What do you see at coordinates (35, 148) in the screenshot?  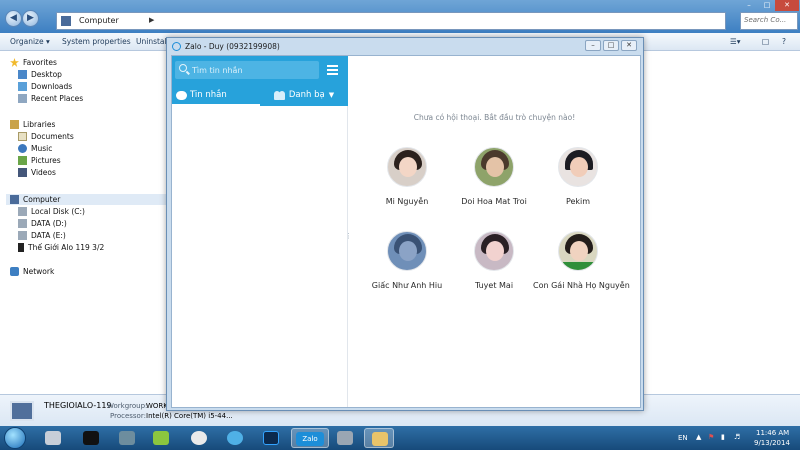 I see `nav-music: Music` at bounding box center [35, 148].